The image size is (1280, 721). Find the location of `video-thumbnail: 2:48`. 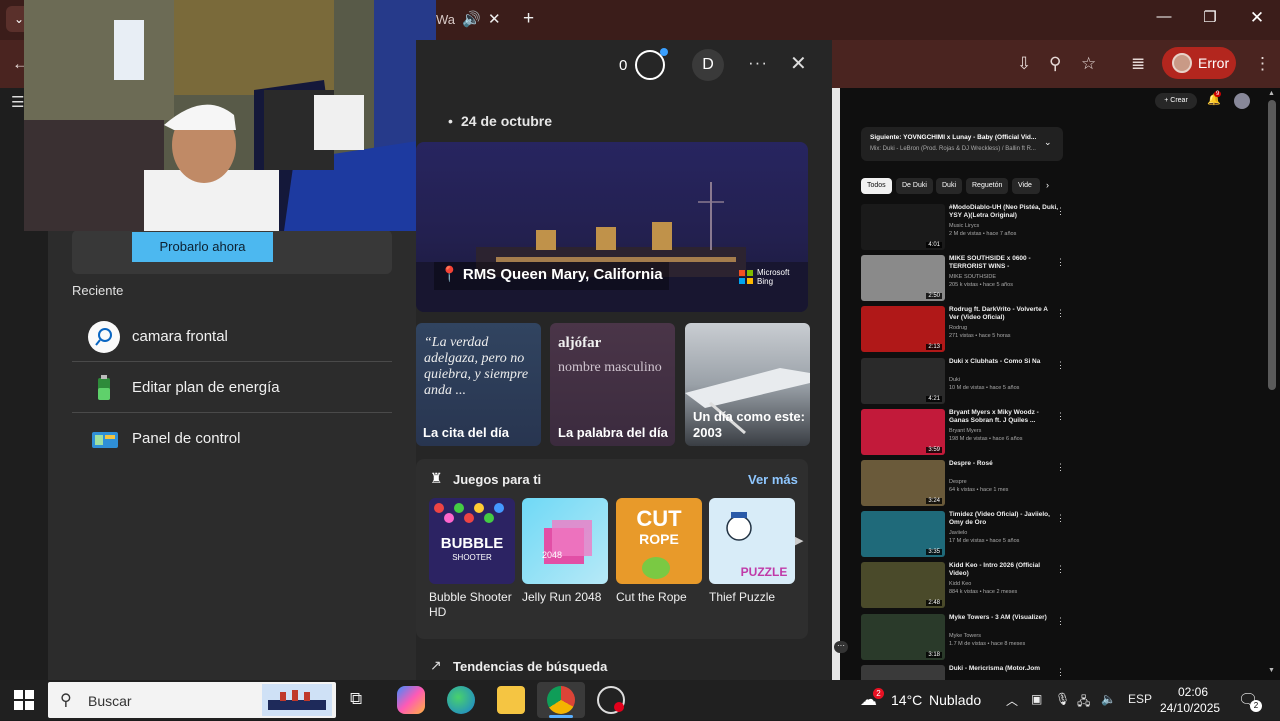

video-thumbnail: 2:48 is located at coordinates (903, 585).